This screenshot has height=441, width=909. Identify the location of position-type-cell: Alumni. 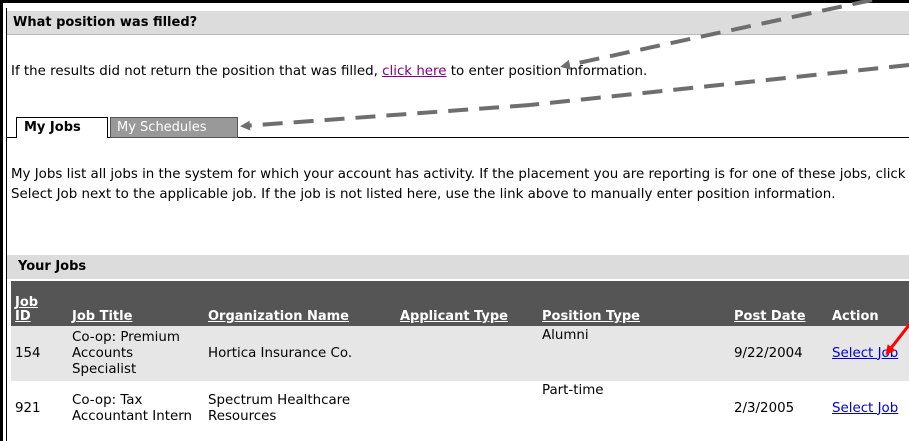
(634, 353).